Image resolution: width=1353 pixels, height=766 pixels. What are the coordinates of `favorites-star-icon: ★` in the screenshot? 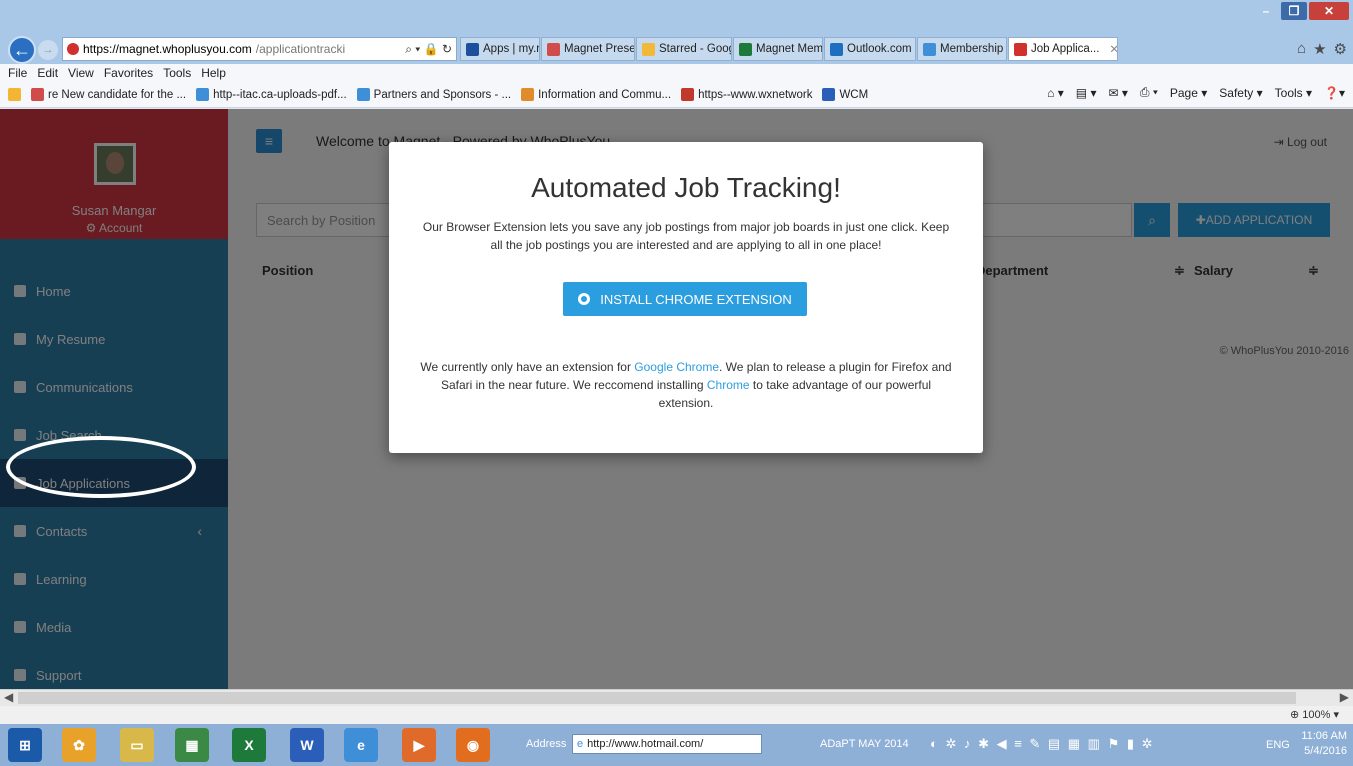 It's located at (1319, 49).